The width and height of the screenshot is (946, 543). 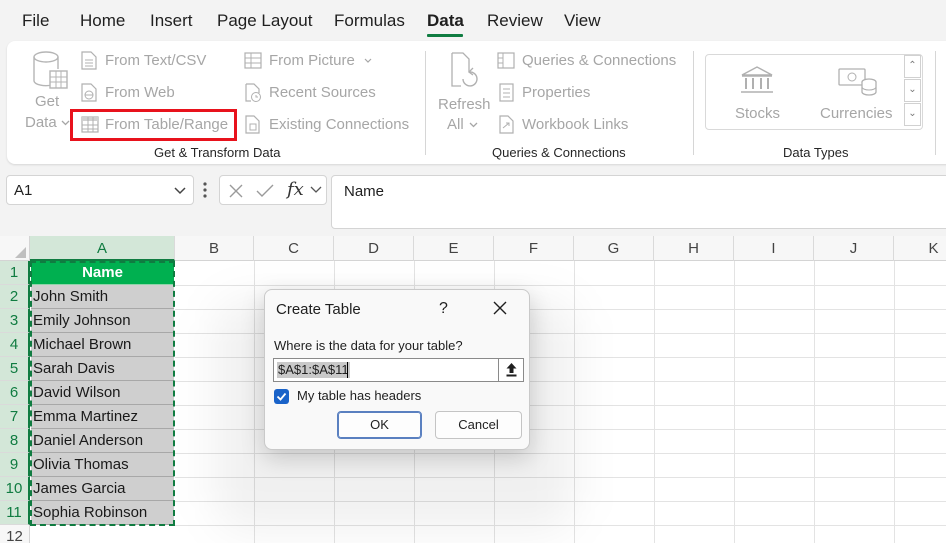 I want to click on collapse-dialog-button, so click(x=510, y=370).